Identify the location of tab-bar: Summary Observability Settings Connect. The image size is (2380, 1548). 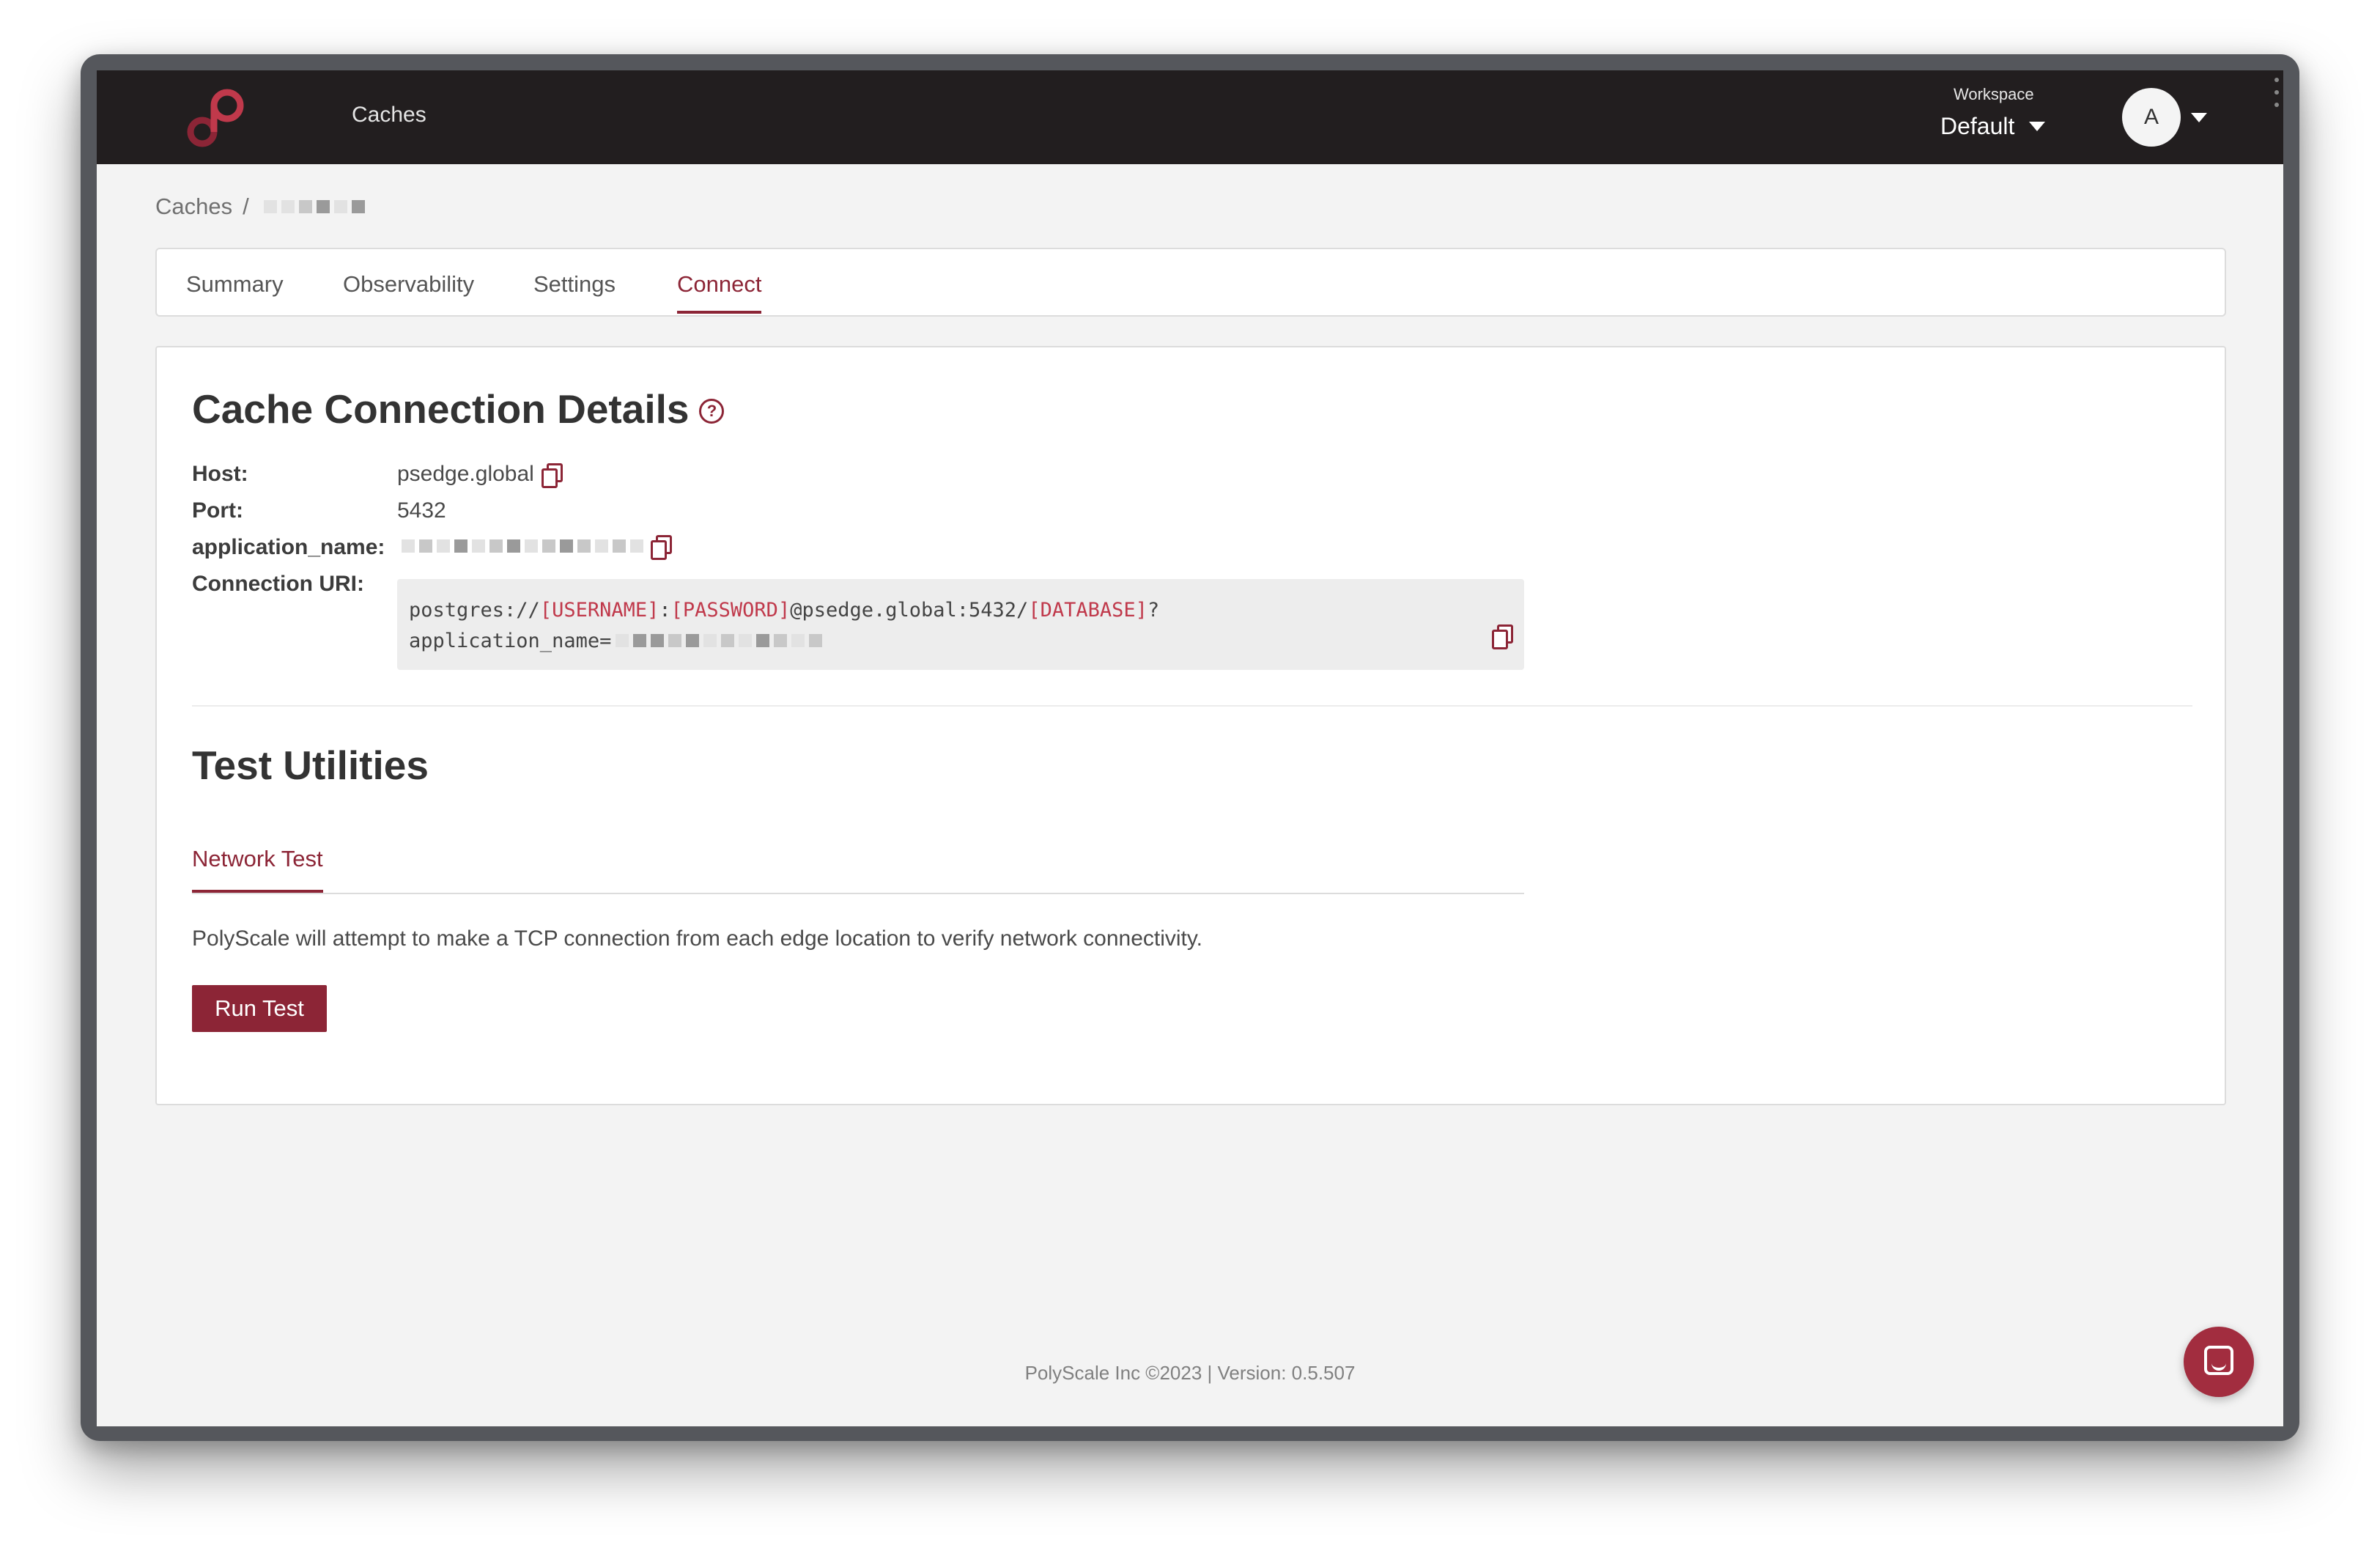
(1190, 282).